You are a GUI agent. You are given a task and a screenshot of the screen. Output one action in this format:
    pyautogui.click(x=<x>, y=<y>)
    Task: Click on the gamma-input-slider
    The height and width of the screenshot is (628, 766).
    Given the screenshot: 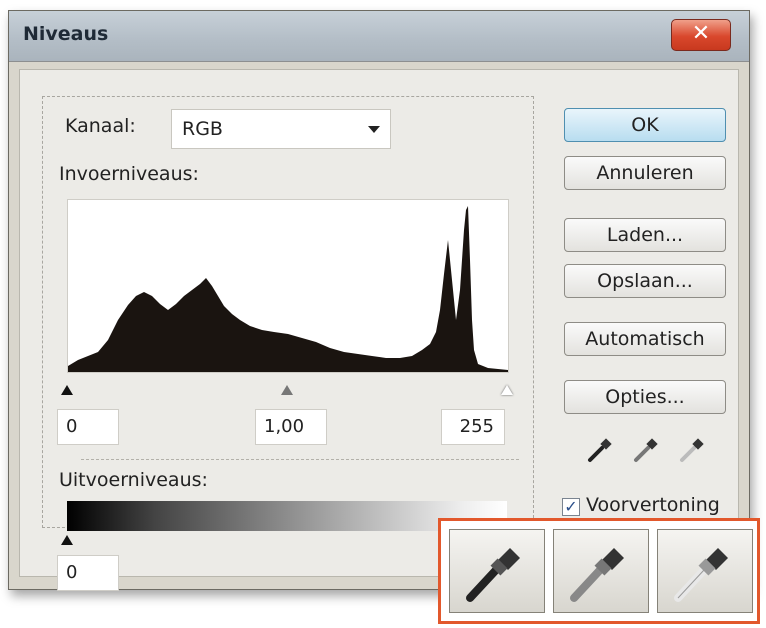 What is the action you would take?
    pyautogui.click(x=287, y=390)
    